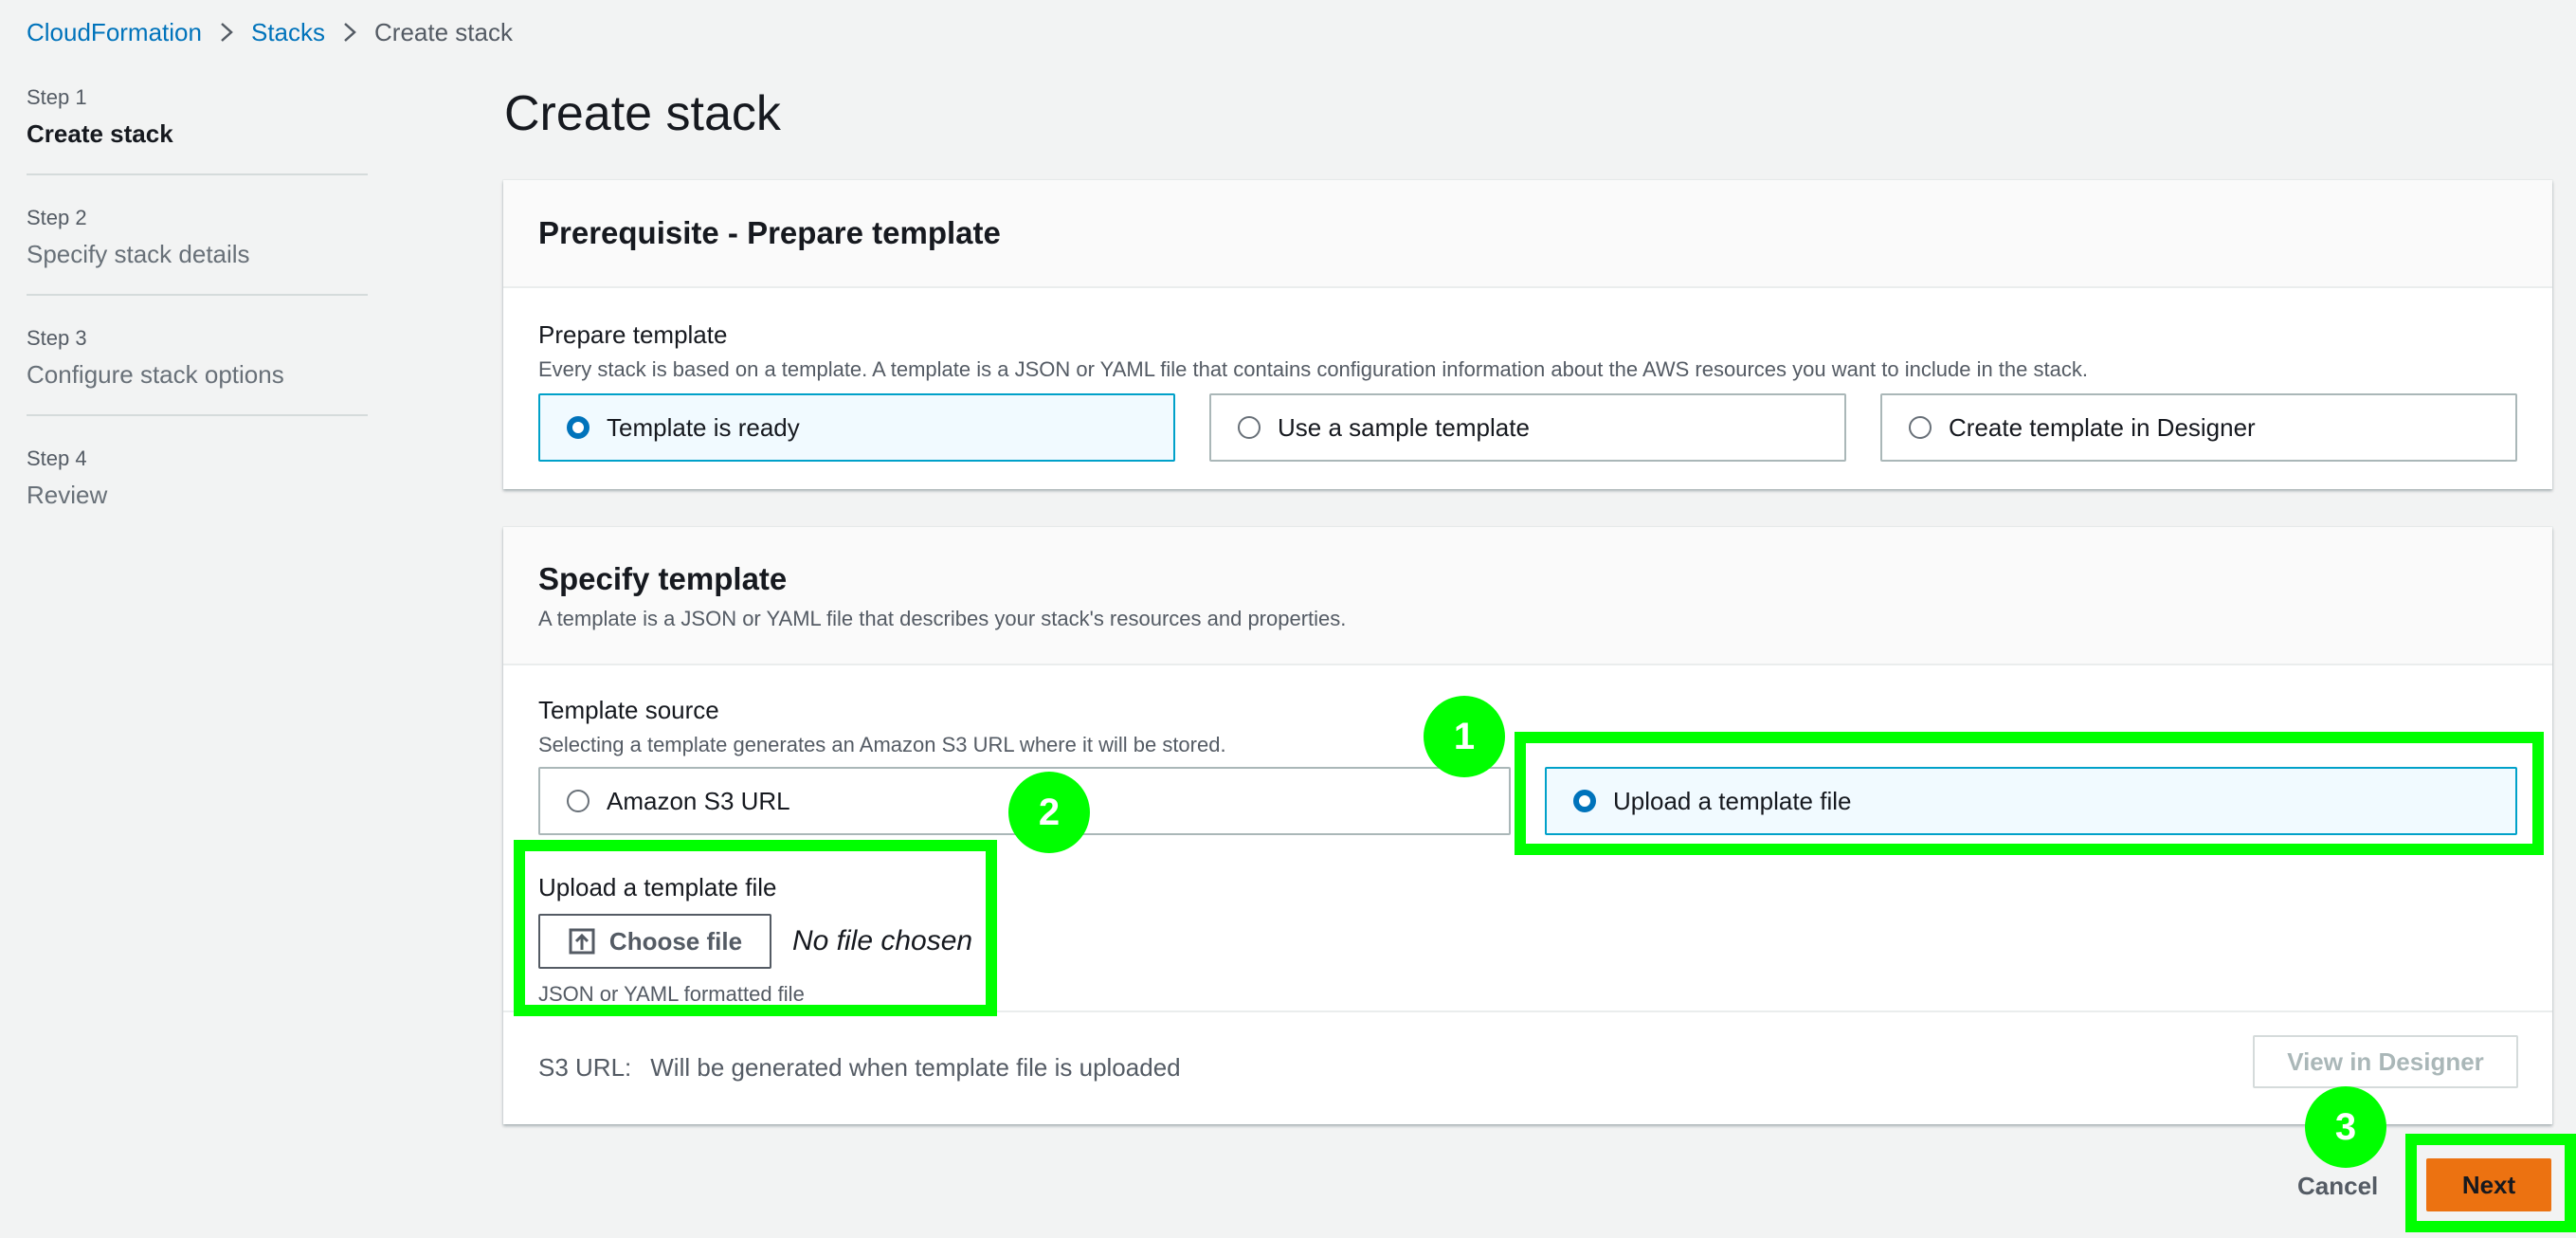 The height and width of the screenshot is (1238, 2576). What do you see at coordinates (2029, 793) in the screenshot?
I see `highlight-upload-option` at bounding box center [2029, 793].